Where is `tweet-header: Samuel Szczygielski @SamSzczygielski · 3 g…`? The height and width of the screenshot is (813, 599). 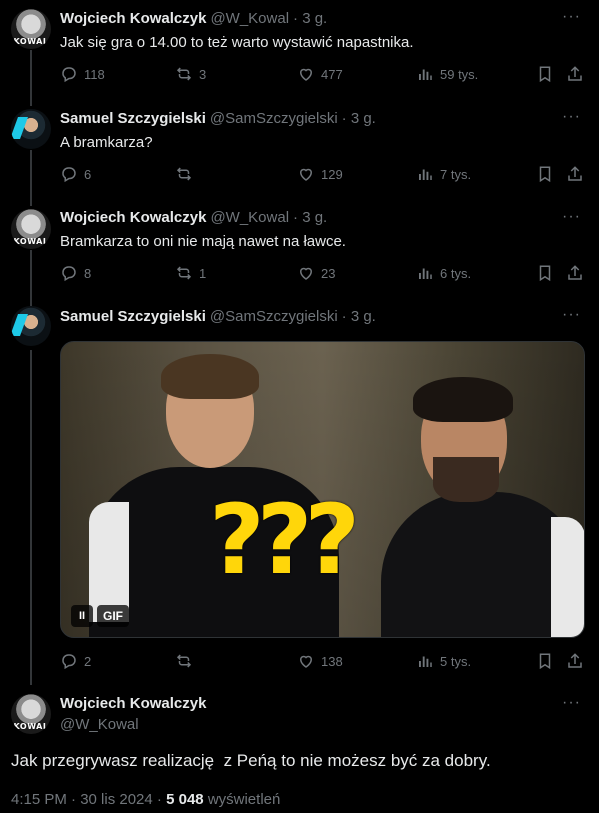
tweet-header: Samuel Szczygielski @SamSzczygielski · 3 g… is located at coordinates (218, 118).